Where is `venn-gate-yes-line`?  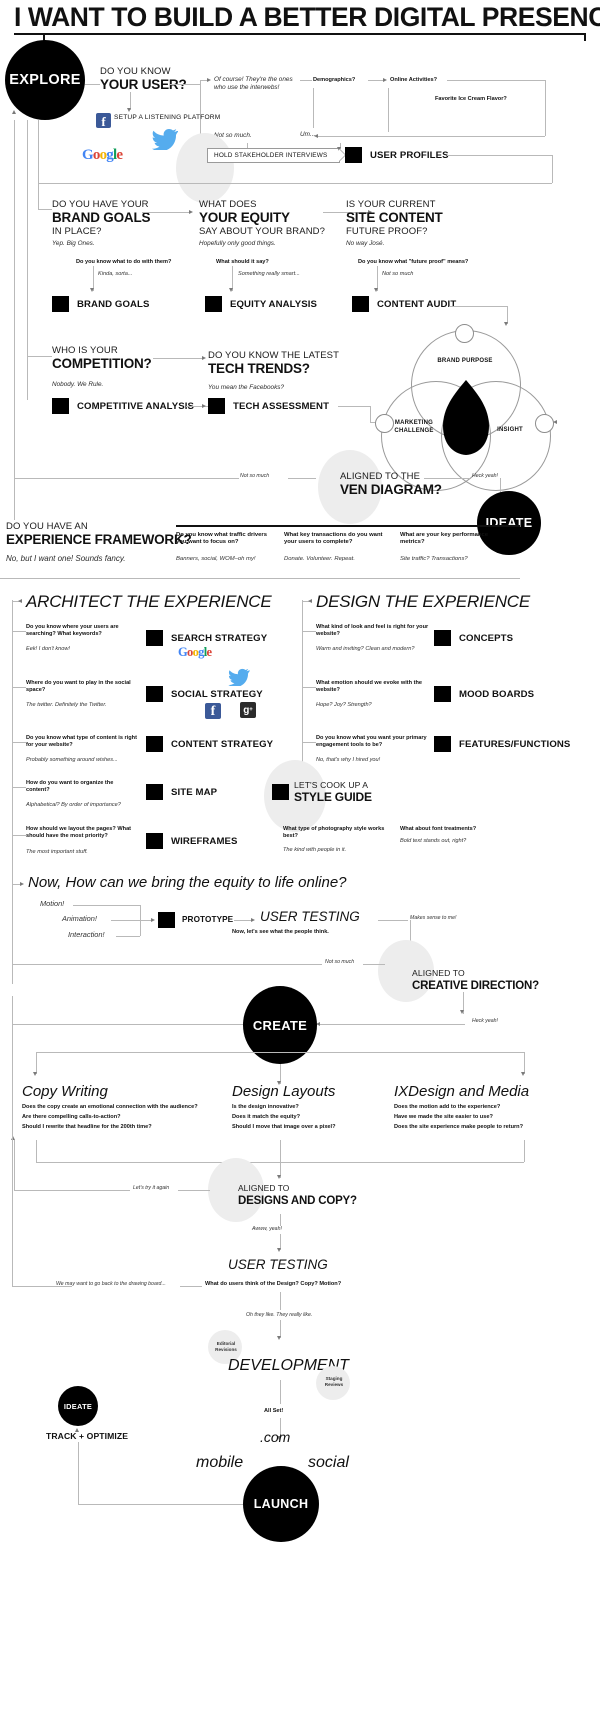
venn-gate-yes-line is located at coordinates (447, 478).